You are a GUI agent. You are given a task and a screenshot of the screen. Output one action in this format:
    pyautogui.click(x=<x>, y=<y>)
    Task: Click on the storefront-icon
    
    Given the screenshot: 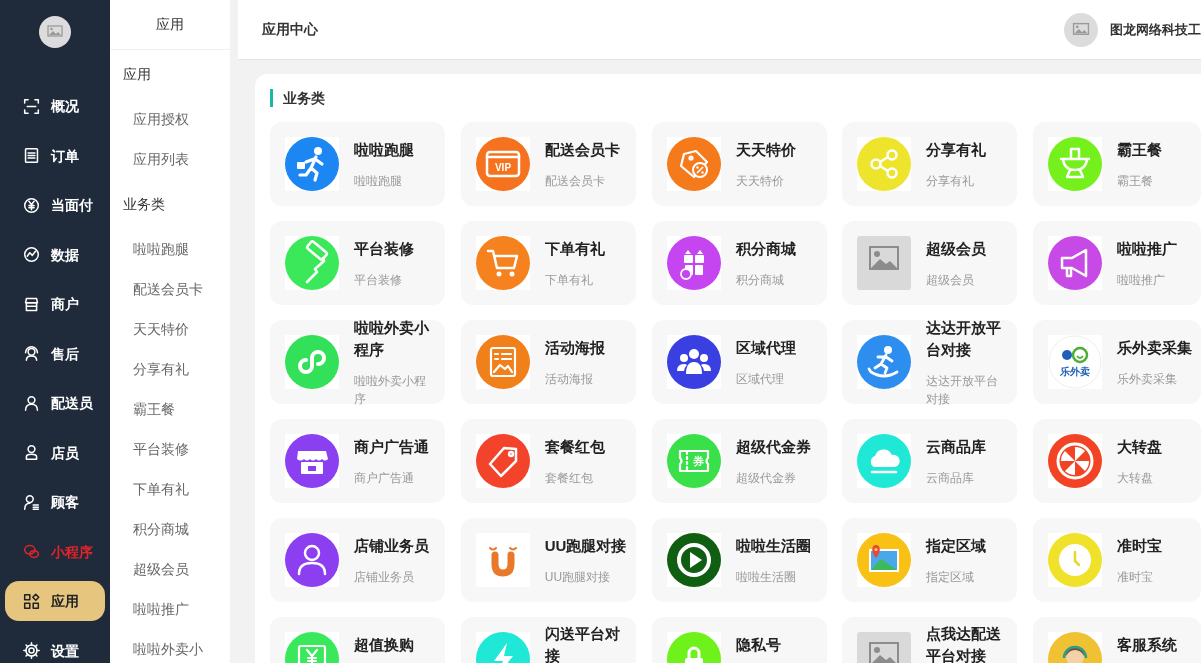 What is the action you would take?
    pyautogui.click(x=312, y=461)
    